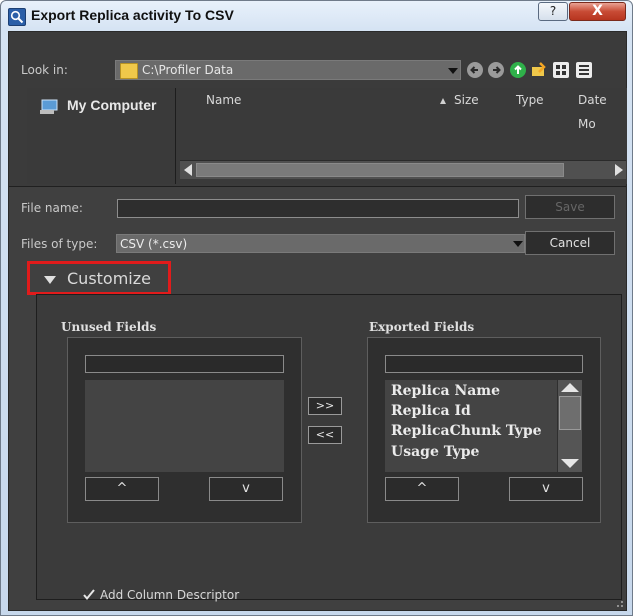  What do you see at coordinates (484, 364) in the screenshot?
I see `exported-fields-header` at bounding box center [484, 364].